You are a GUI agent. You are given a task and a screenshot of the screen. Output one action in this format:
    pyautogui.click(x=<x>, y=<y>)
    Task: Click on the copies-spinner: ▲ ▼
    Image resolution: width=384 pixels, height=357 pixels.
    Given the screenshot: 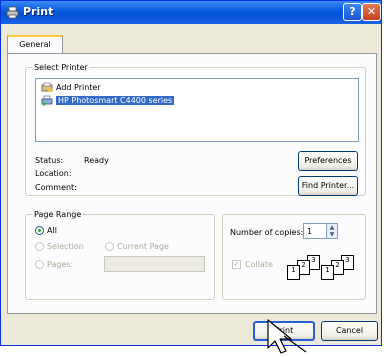 What is the action you would take?
    pyautogui.click(x=332, y=231)
    